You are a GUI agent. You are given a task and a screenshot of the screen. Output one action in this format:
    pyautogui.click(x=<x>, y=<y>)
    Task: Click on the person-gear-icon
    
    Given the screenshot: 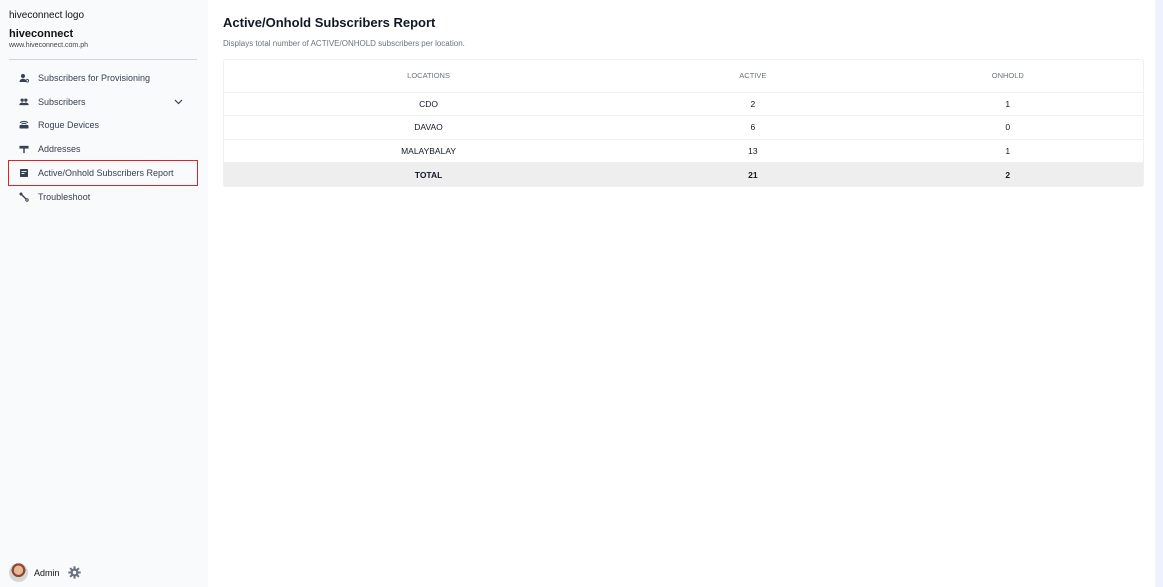 What is the action you would take?
    pyautogui.click(x=24, y=78)
    